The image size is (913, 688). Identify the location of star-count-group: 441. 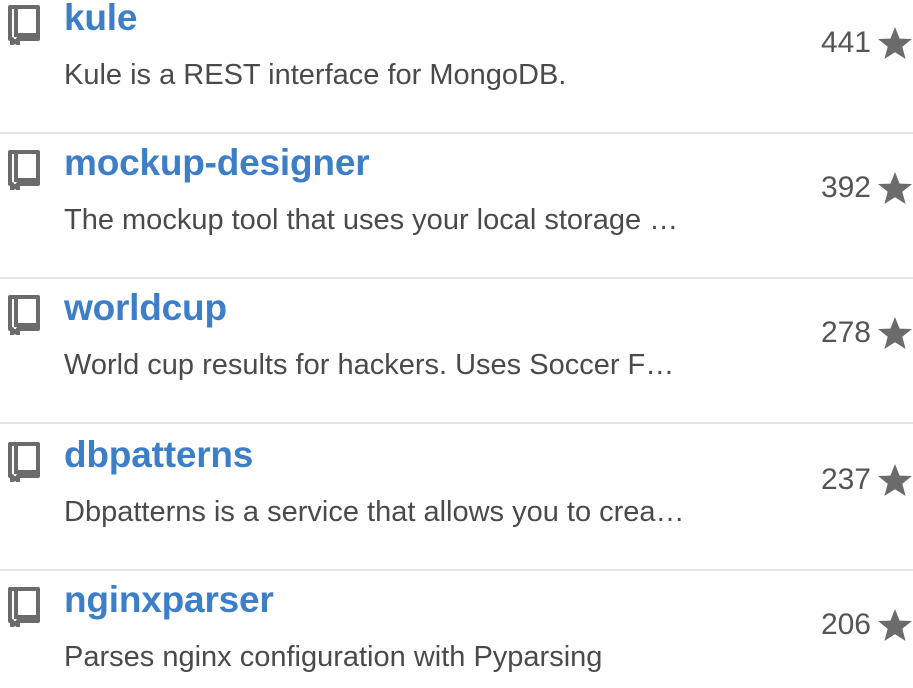
(867, 43).